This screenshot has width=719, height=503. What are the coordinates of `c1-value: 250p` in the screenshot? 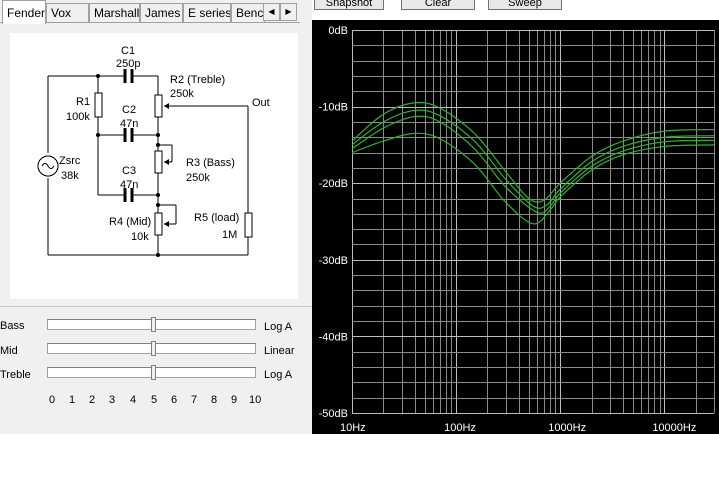 It's located at (128, 64).